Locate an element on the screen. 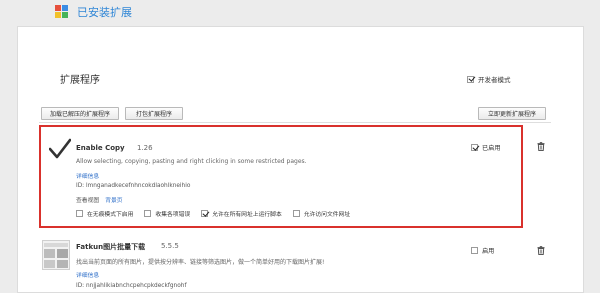  developer-mode-label: 开发者模式 is located at coordinates (494, 80).